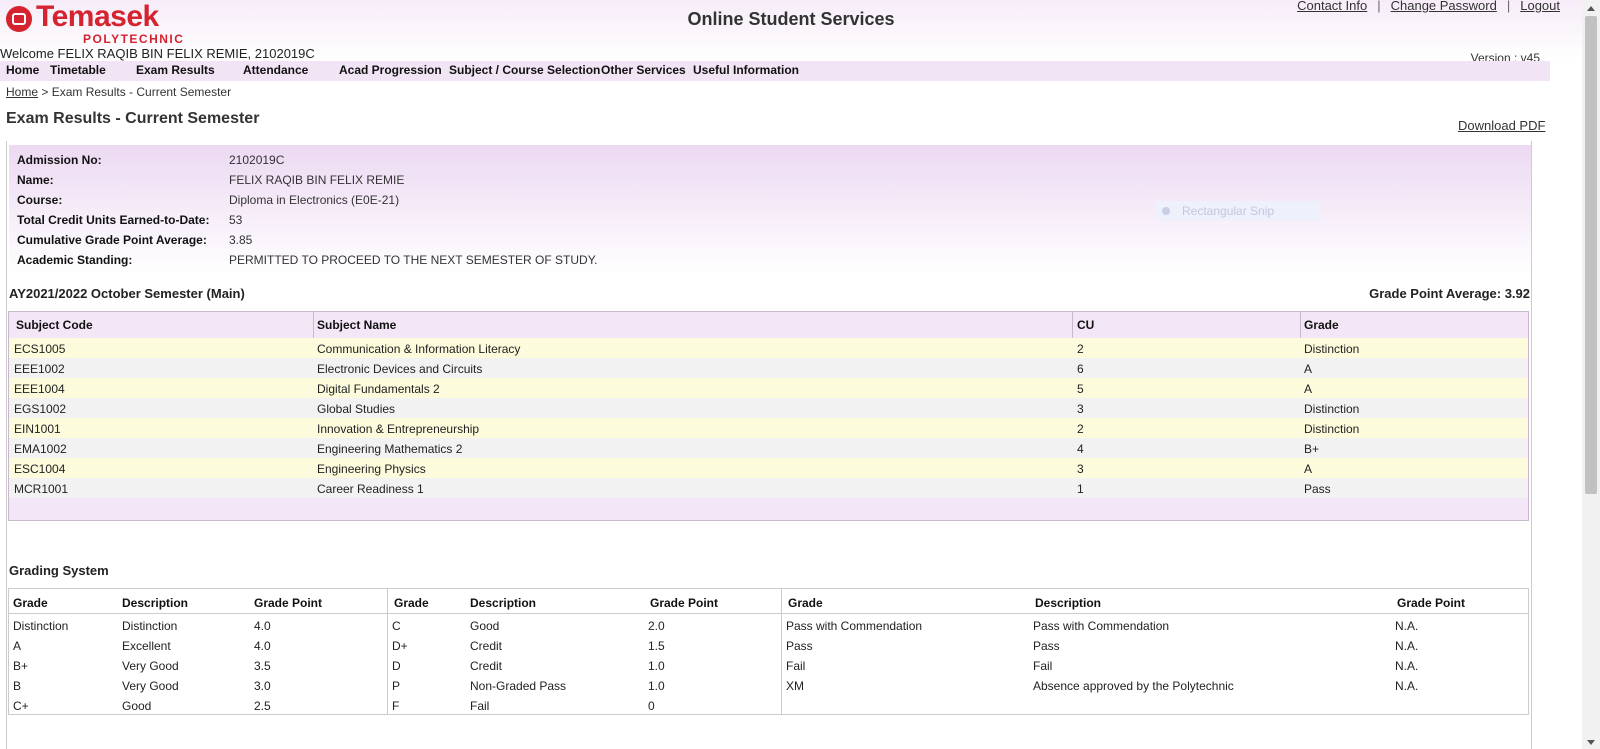 The height and width of the screenshot is (749, 1600). What do you see at coordinates (22, 70) in the screenshot?
I see `nav-home: Home` at bounding box center [22, 70].